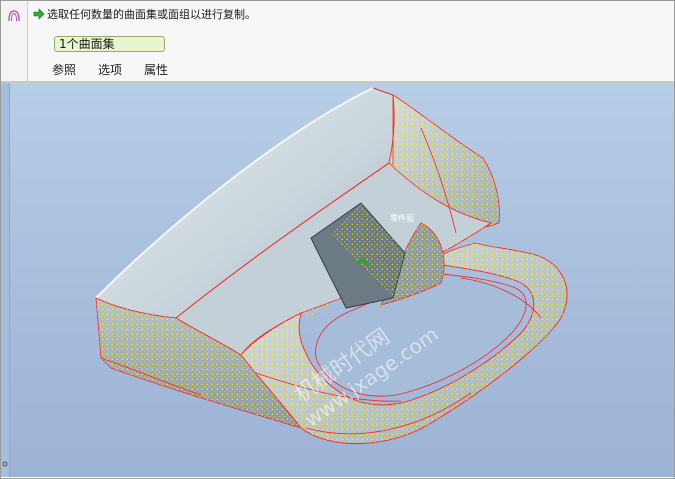 The image size is (675, 479). I want to click on face-label: 零件面, so click(402, 218).